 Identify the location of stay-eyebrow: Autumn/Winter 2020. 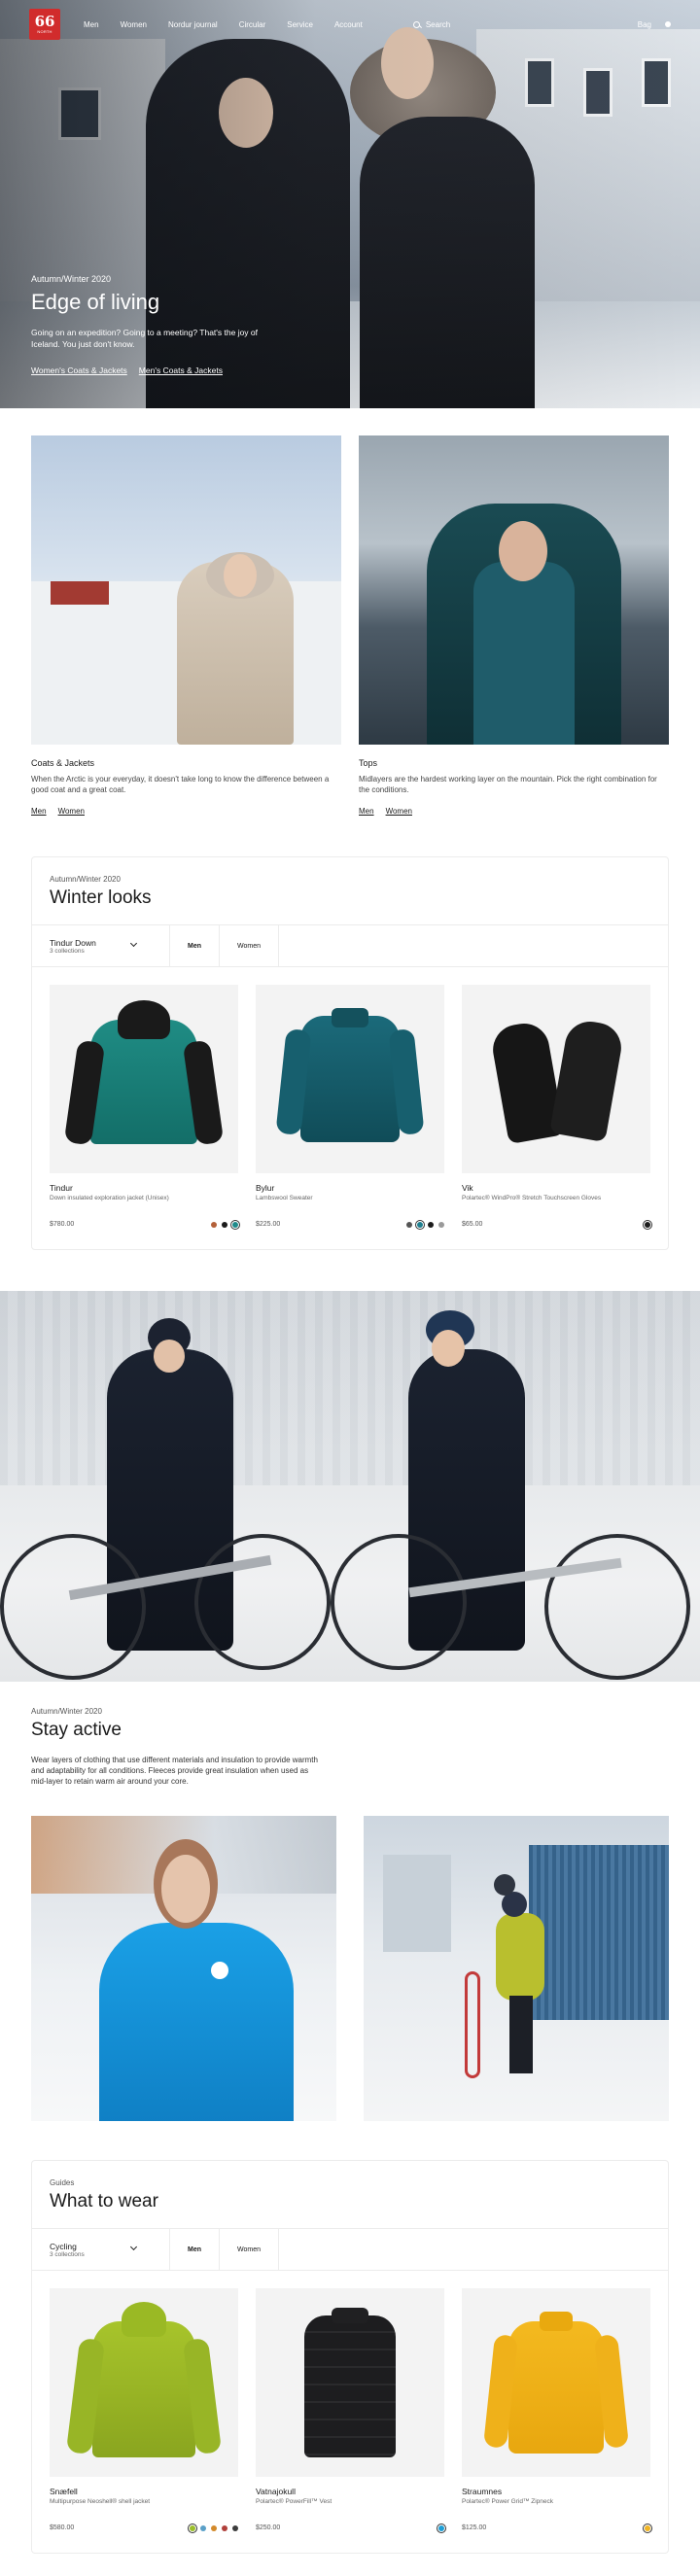
(66, 1712).